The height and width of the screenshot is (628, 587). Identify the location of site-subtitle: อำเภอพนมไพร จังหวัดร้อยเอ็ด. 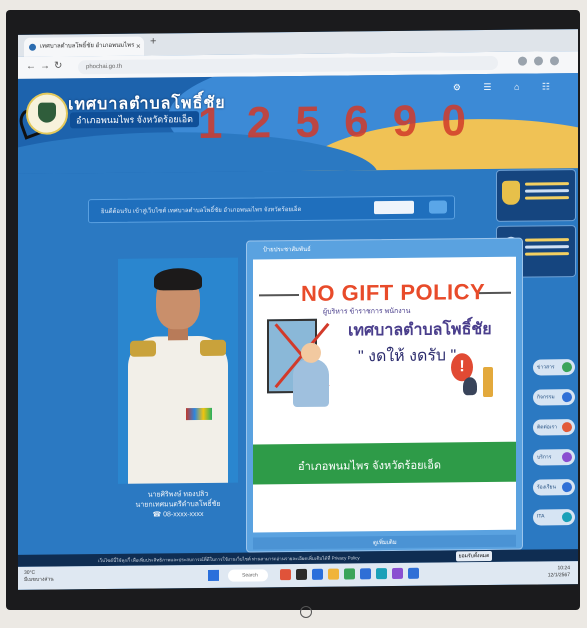
(135, 120).